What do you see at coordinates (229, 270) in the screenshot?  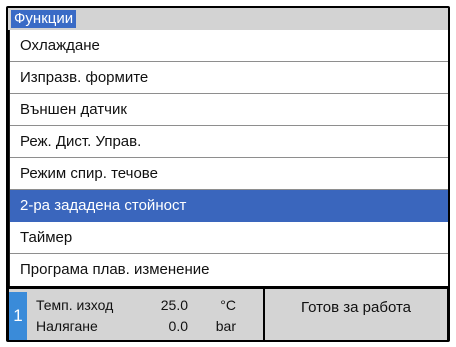 I see `menu-item-ramp-program: Програма плав. изменение` at bounding box center [229, 270].